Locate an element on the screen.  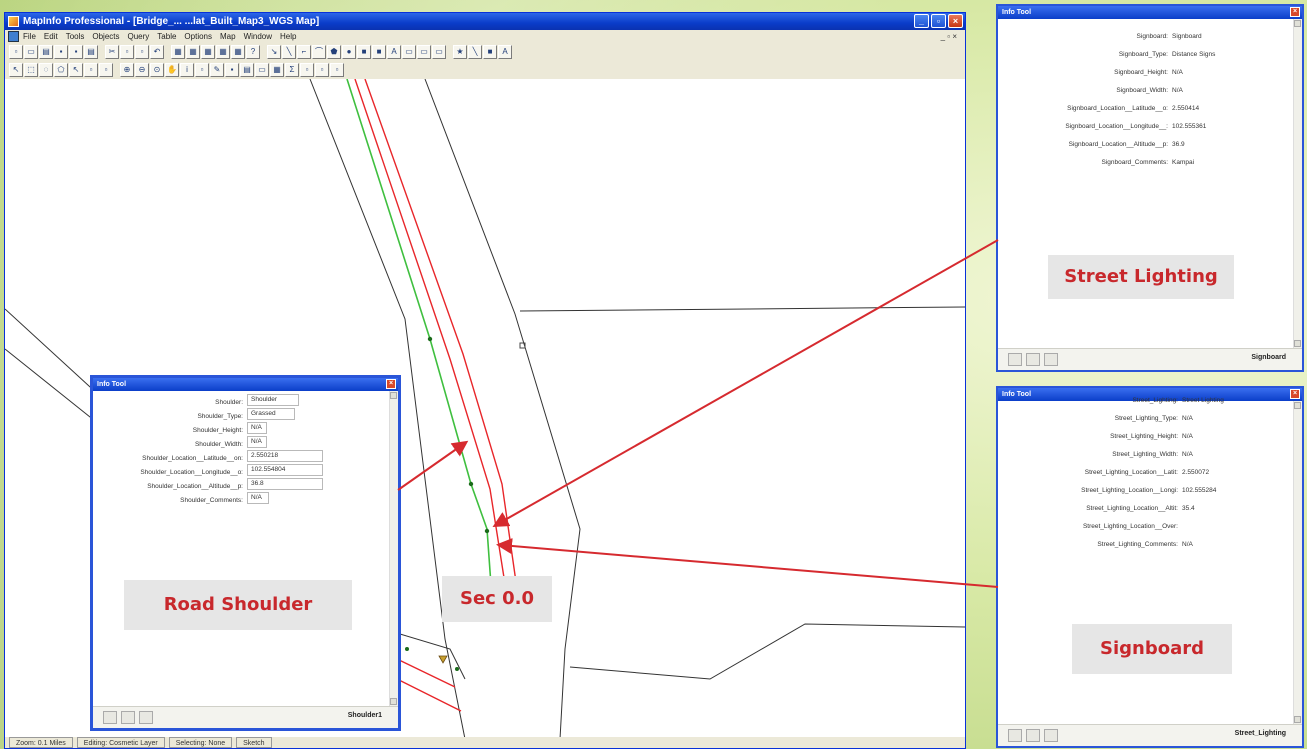
arrow-to-shoulder is located at coordinates (433, 465).